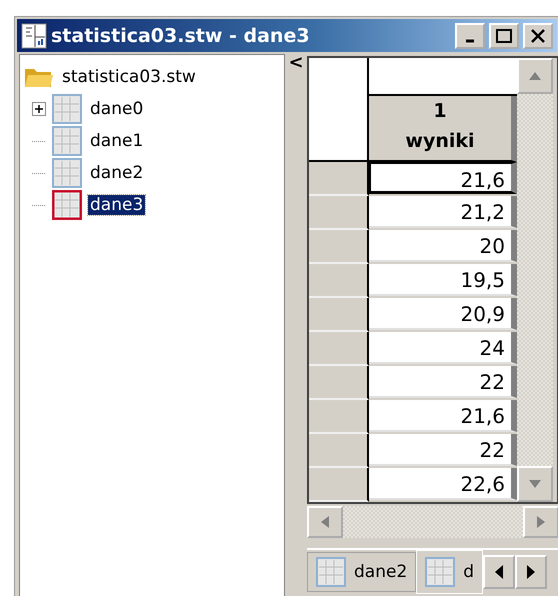 The height and width of the screenshot is (596, 558). I want to click on table-cell: 22,6, so click(443, 484).